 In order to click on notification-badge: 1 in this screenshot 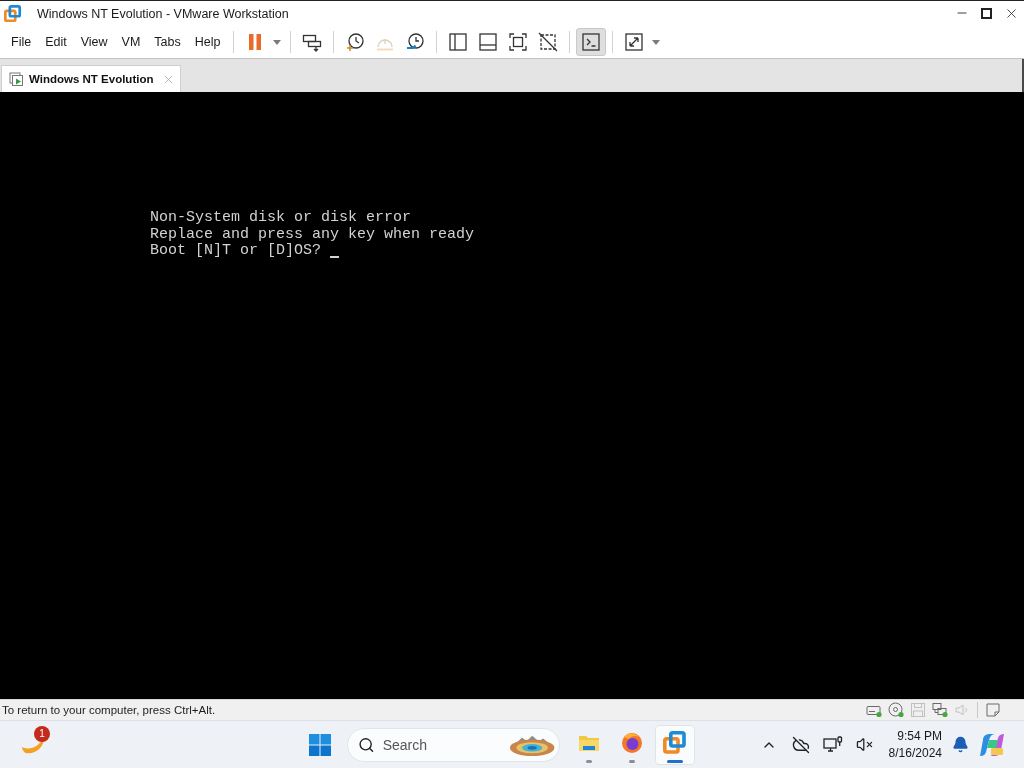, I will do `click(42, 733)`.